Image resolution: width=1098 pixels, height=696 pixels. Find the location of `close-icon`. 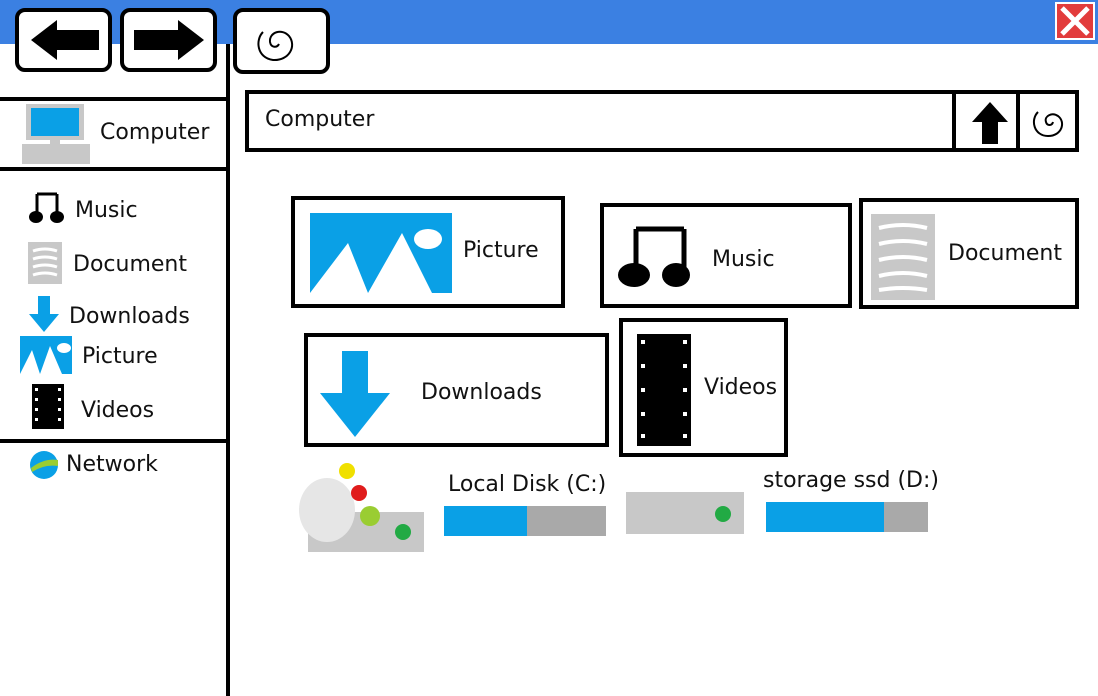

close-icon is located at coordinates (1075, 21).